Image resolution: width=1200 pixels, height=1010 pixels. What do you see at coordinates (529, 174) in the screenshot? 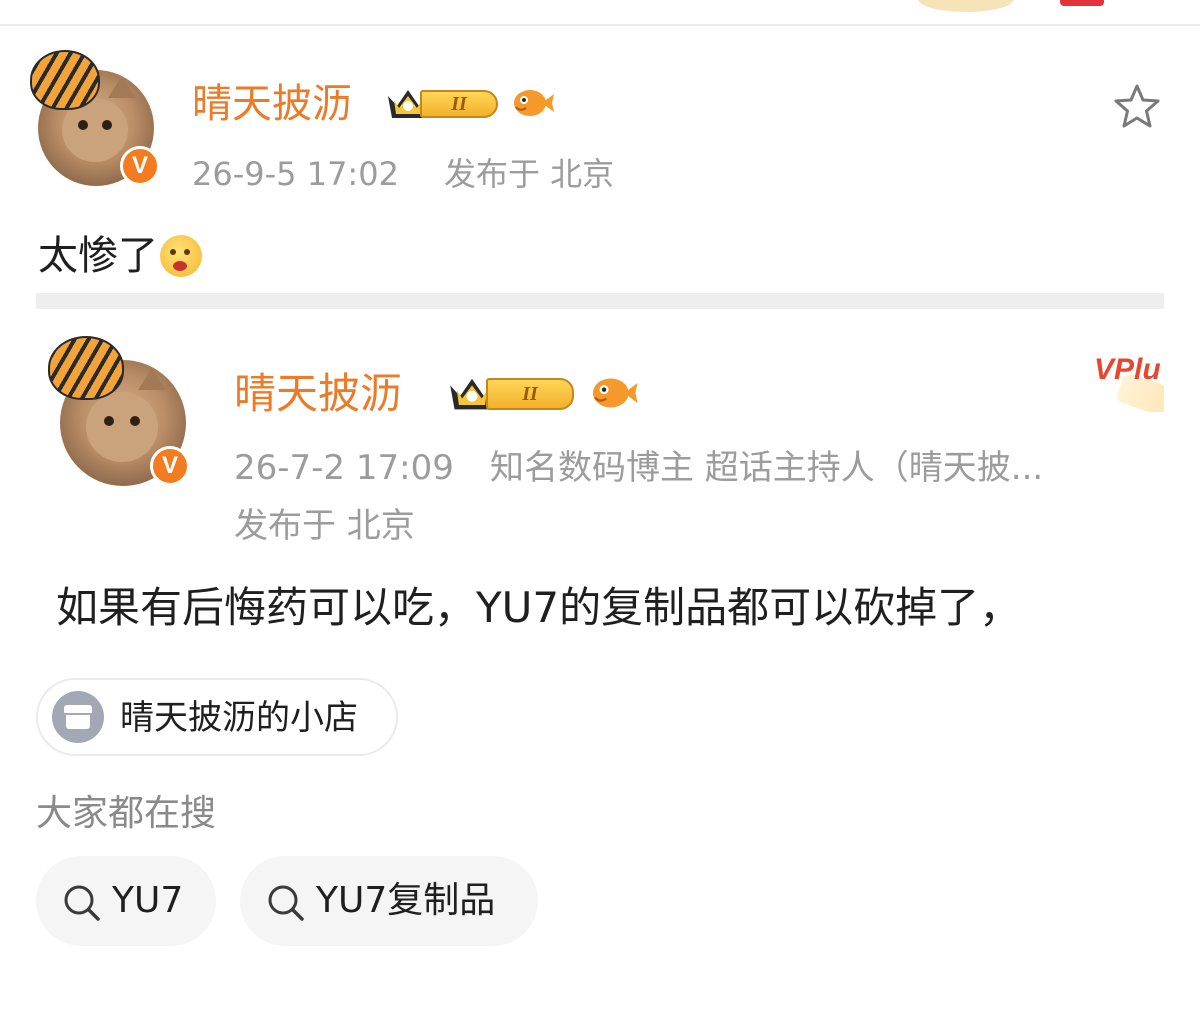
I see `post-location: 发布于 北京` at bounding box center [529, 174].